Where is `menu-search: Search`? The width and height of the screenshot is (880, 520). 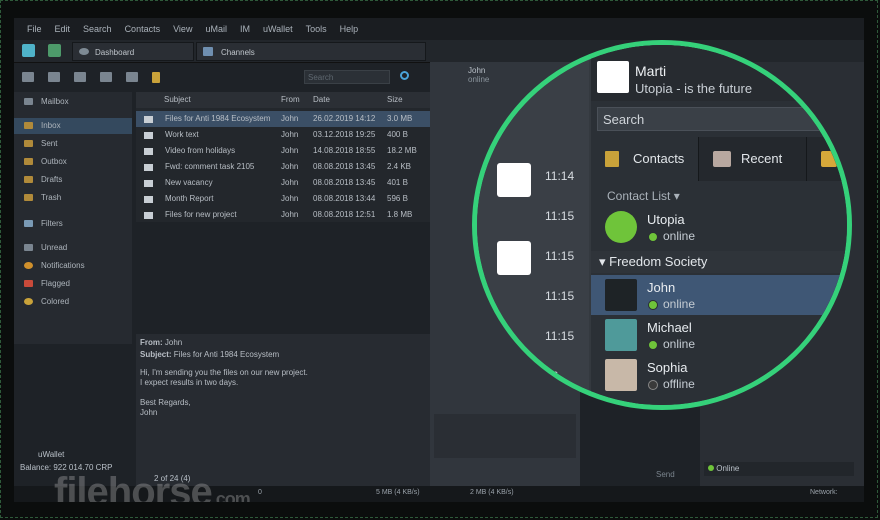 menu-search: Search is located at coordinates (97, 29).